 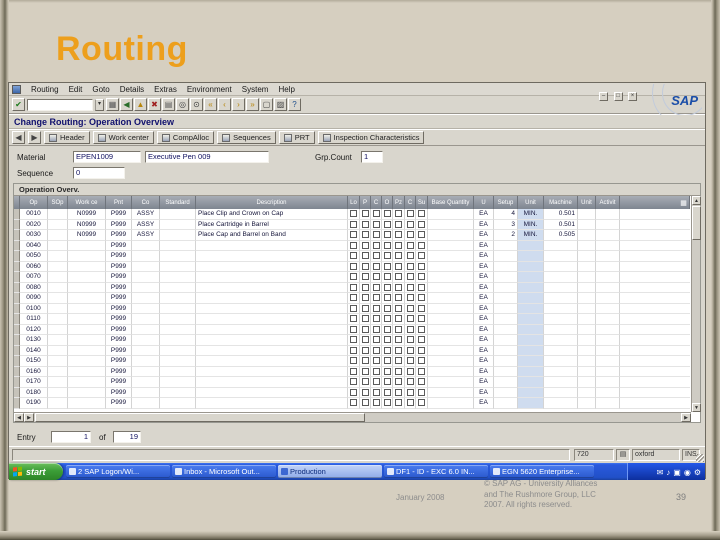 I want to click on cell-workce: N0999, so click(x=87, y=235).